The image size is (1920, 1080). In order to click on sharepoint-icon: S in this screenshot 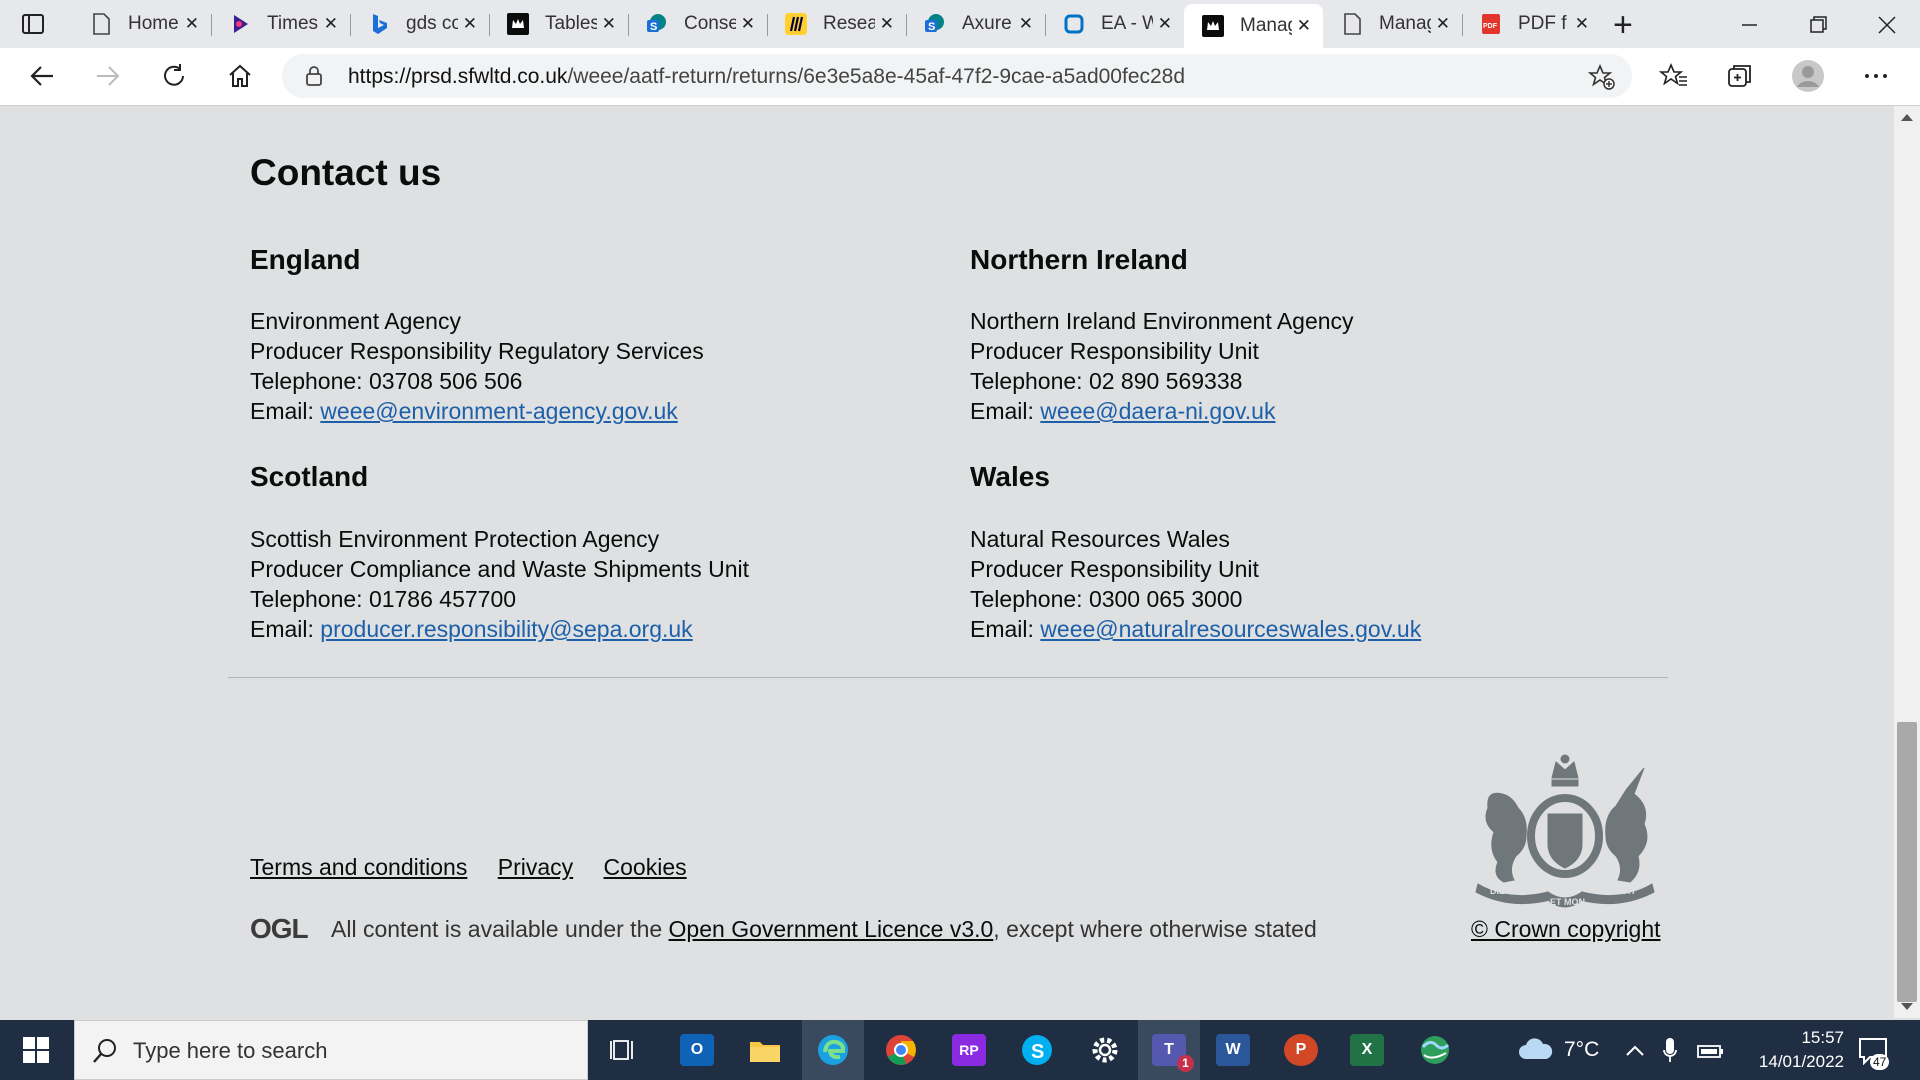, I will do `click(935, 24)`.